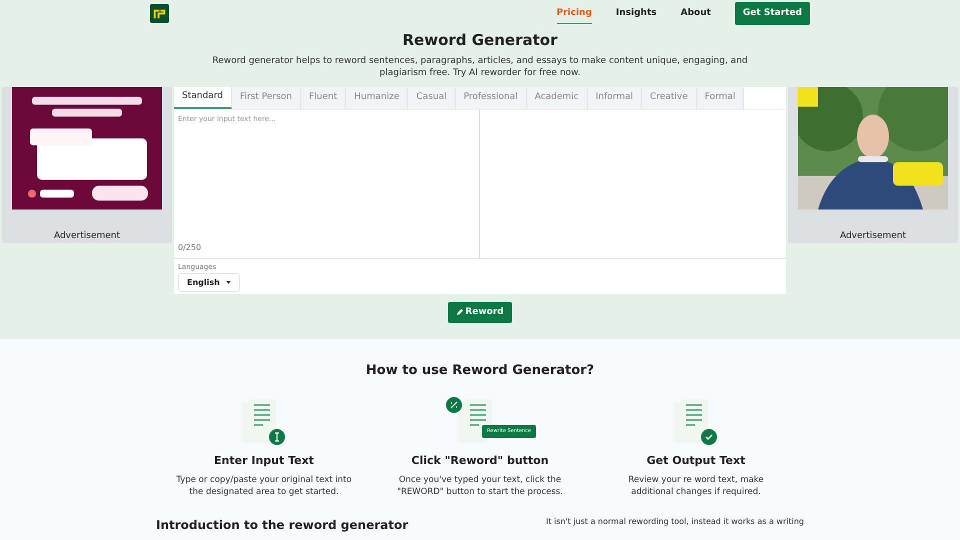  What do you see at coordinates (695, 13) in the screenshot?
I see `nav-link: About` at bounding box center [695, 13].